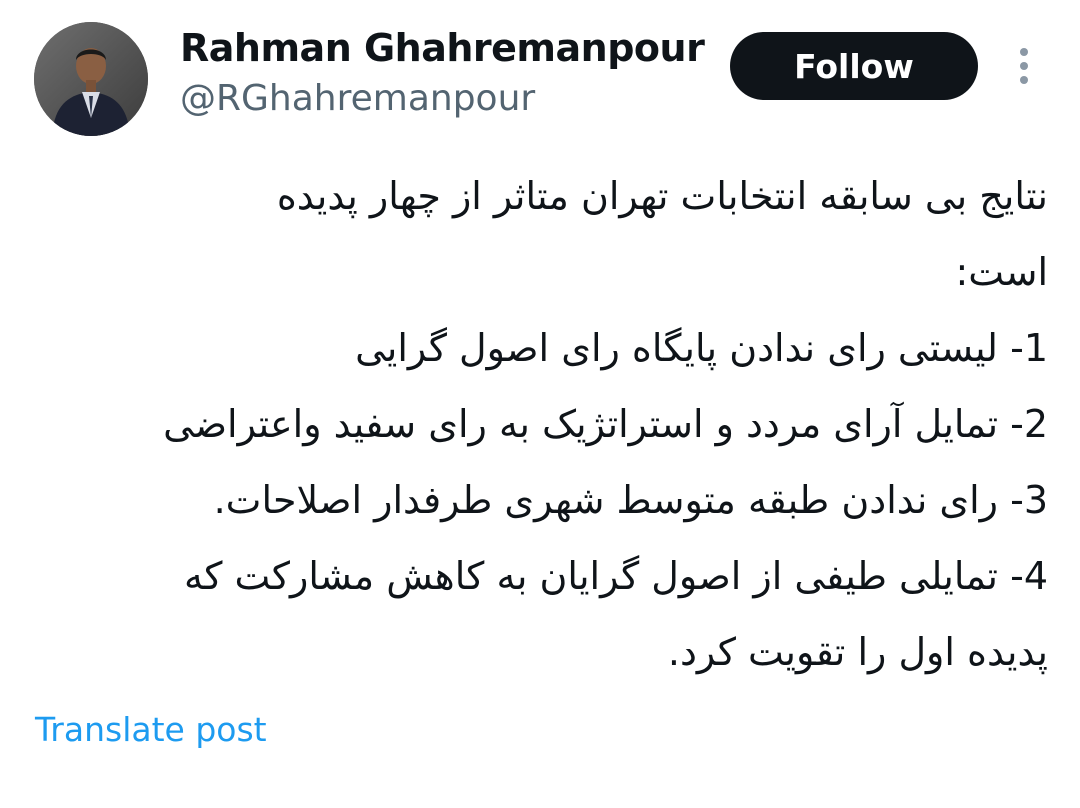 The height and width of the screenshot is (808, 1080). What do you see at coordinates (357, 98) in the screenshot?
I see `user-handle: @RGhahremanpour` at bounding box center [357, 98].